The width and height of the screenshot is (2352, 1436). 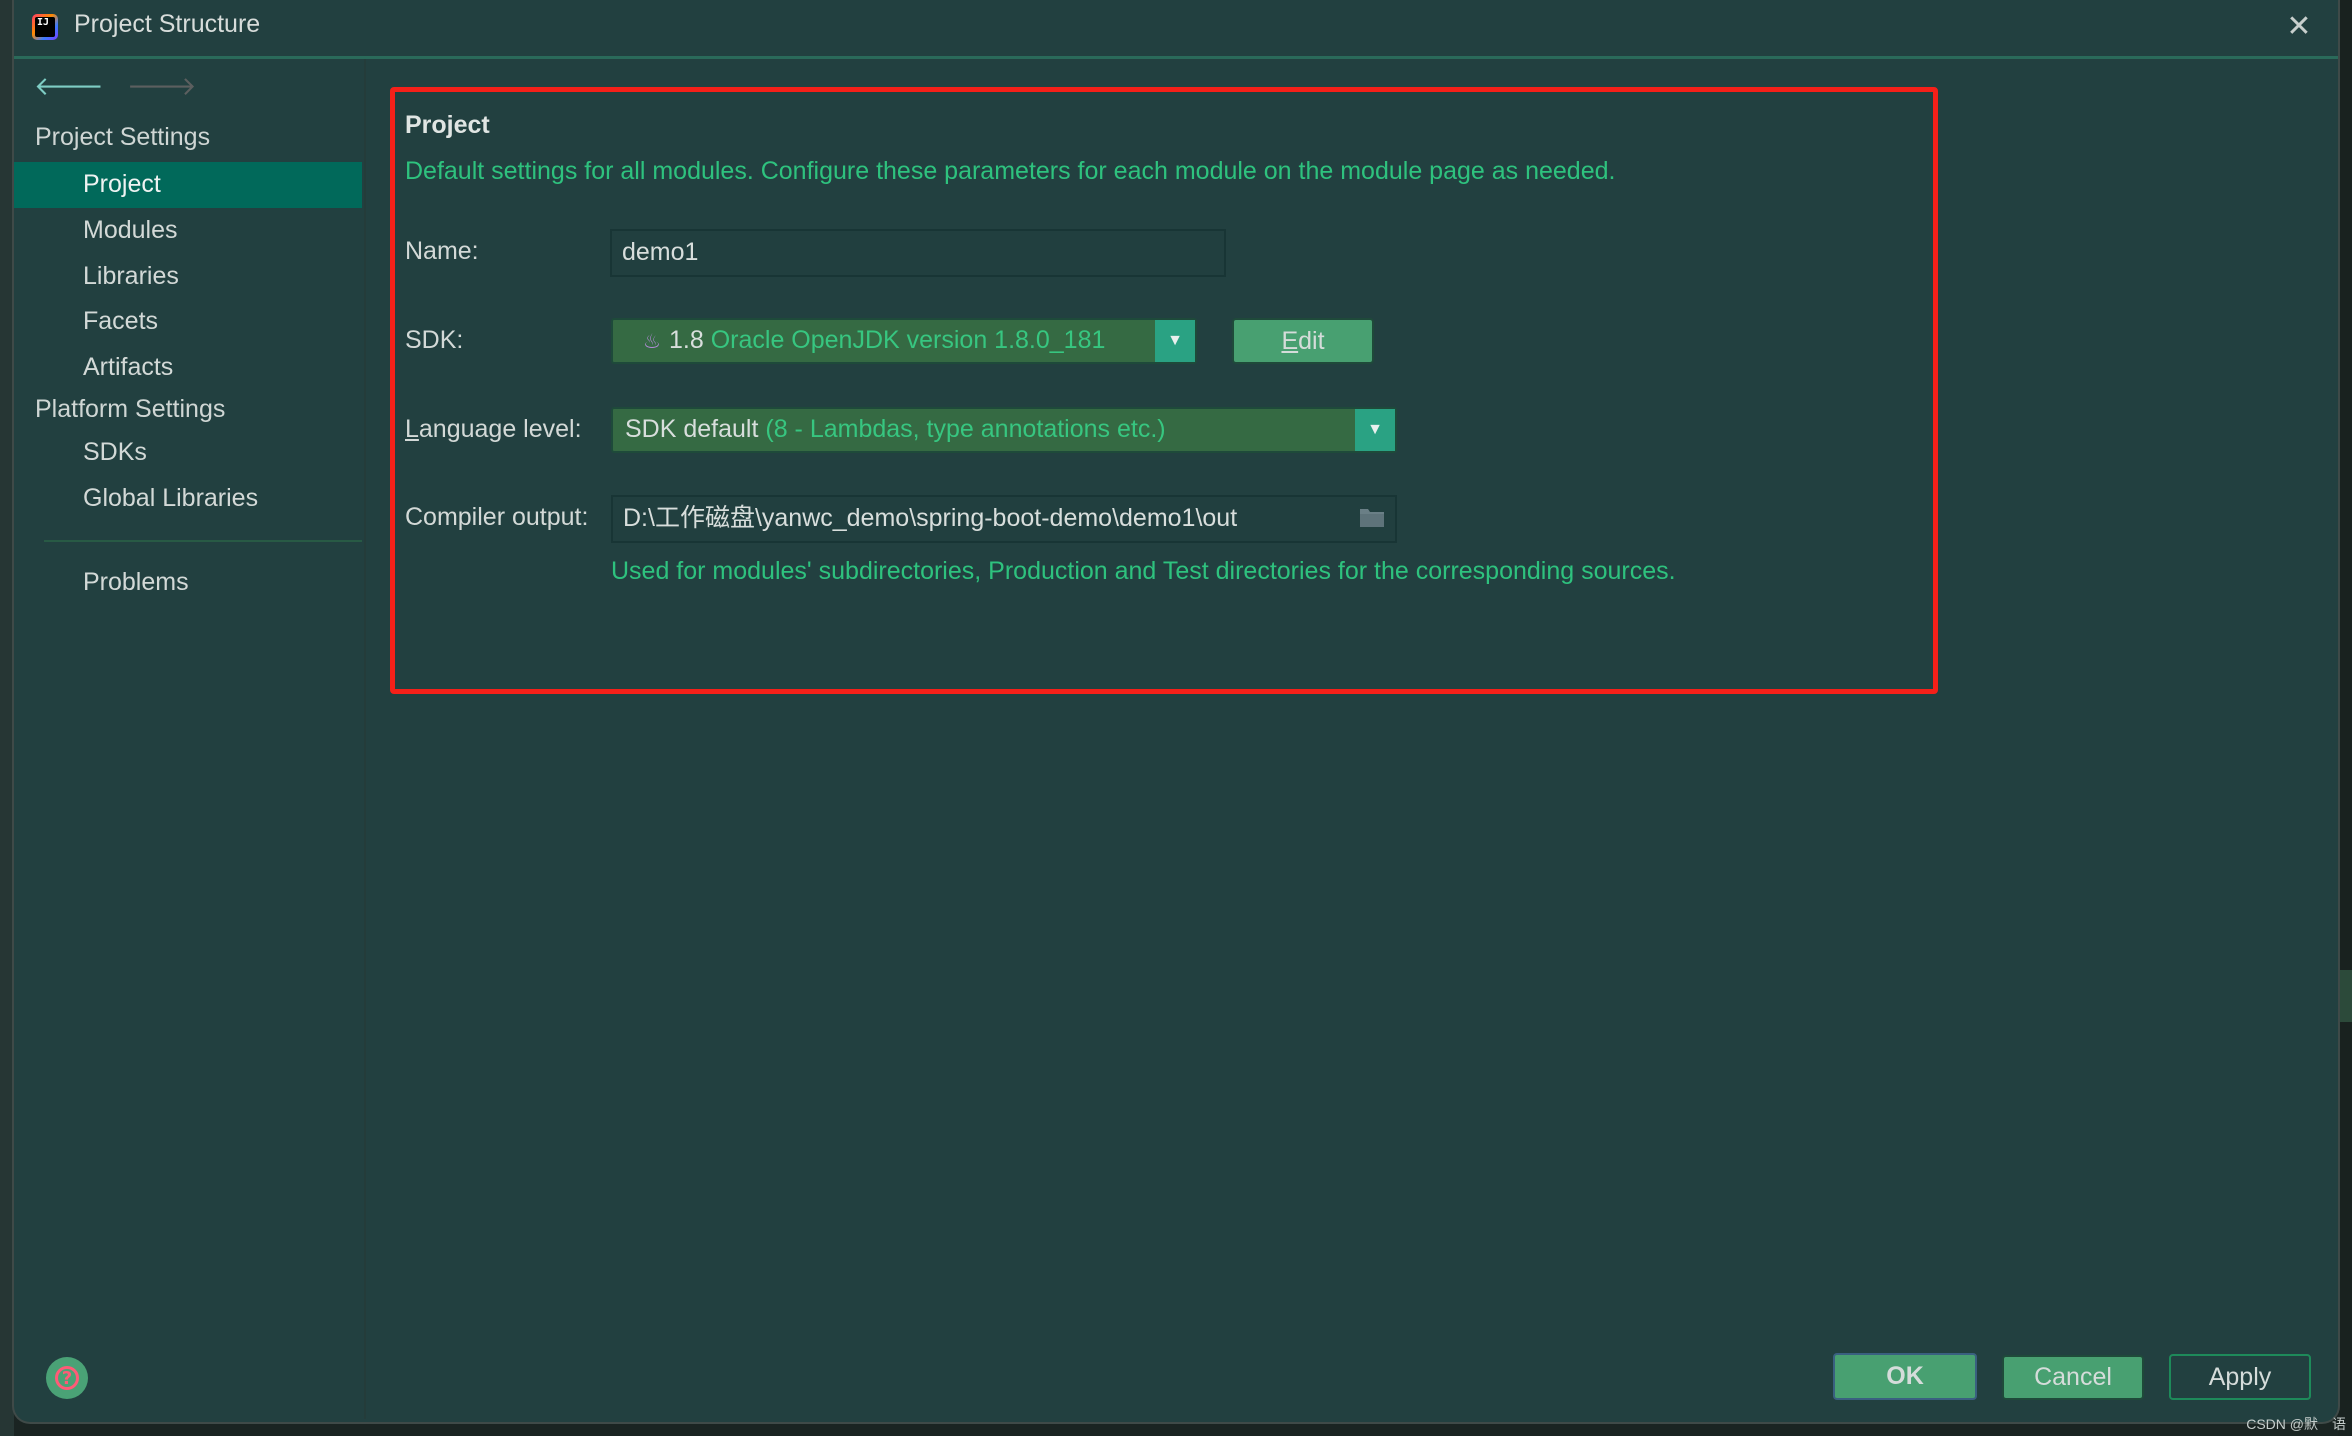 I want to click on sidebar-item-global-libraries: Global Libraries, so click(x=188, y=499).